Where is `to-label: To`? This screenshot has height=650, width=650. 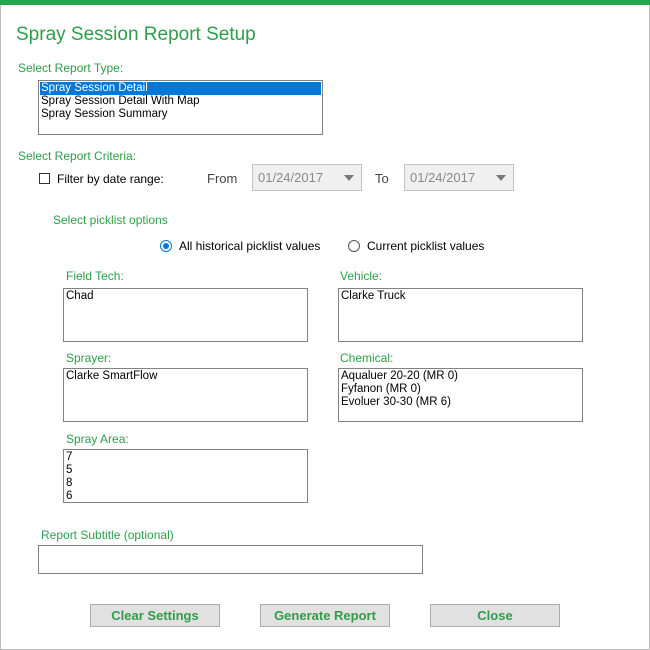
to-label: To is located at coordinates (382, 178).